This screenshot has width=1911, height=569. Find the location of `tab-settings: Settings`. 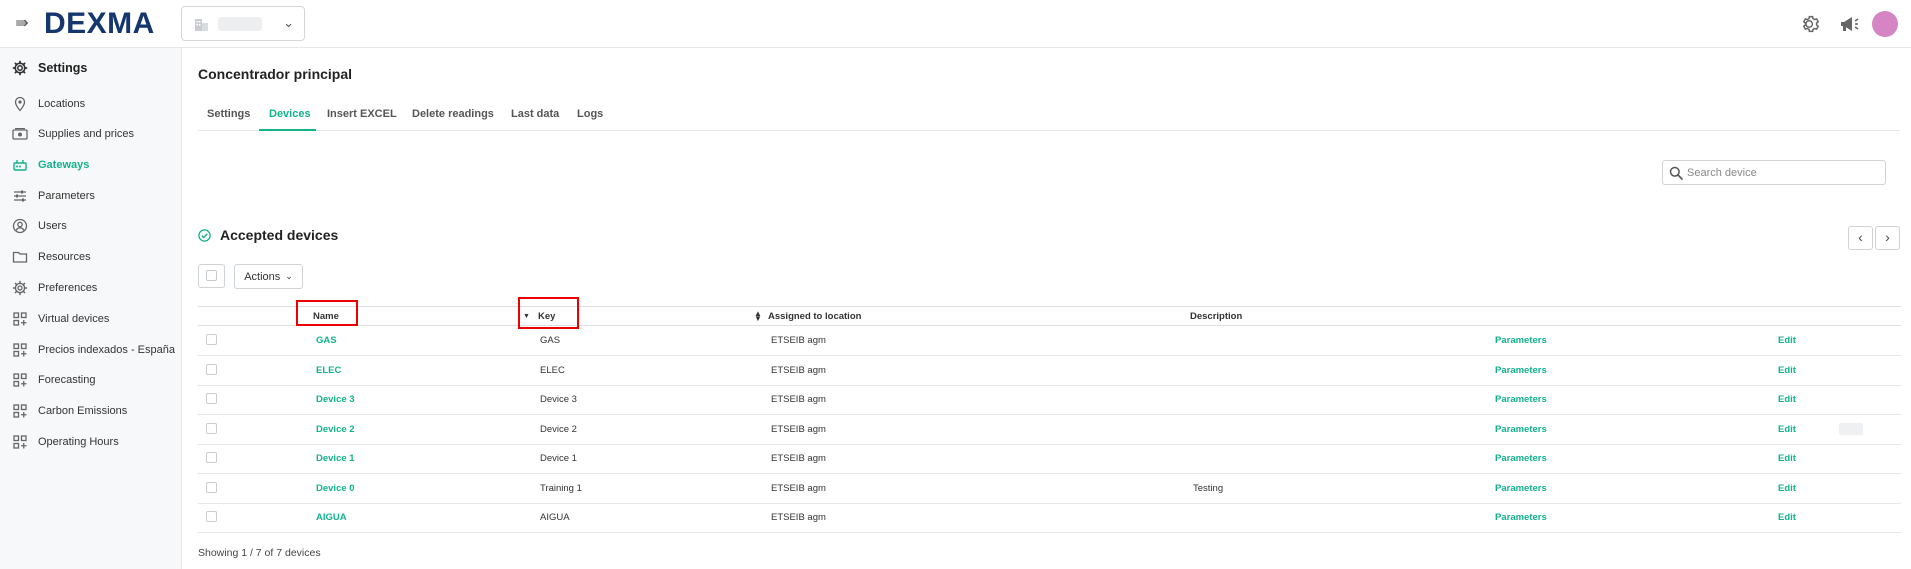

tab-settings: Settings is located at coordinates (228, 114).